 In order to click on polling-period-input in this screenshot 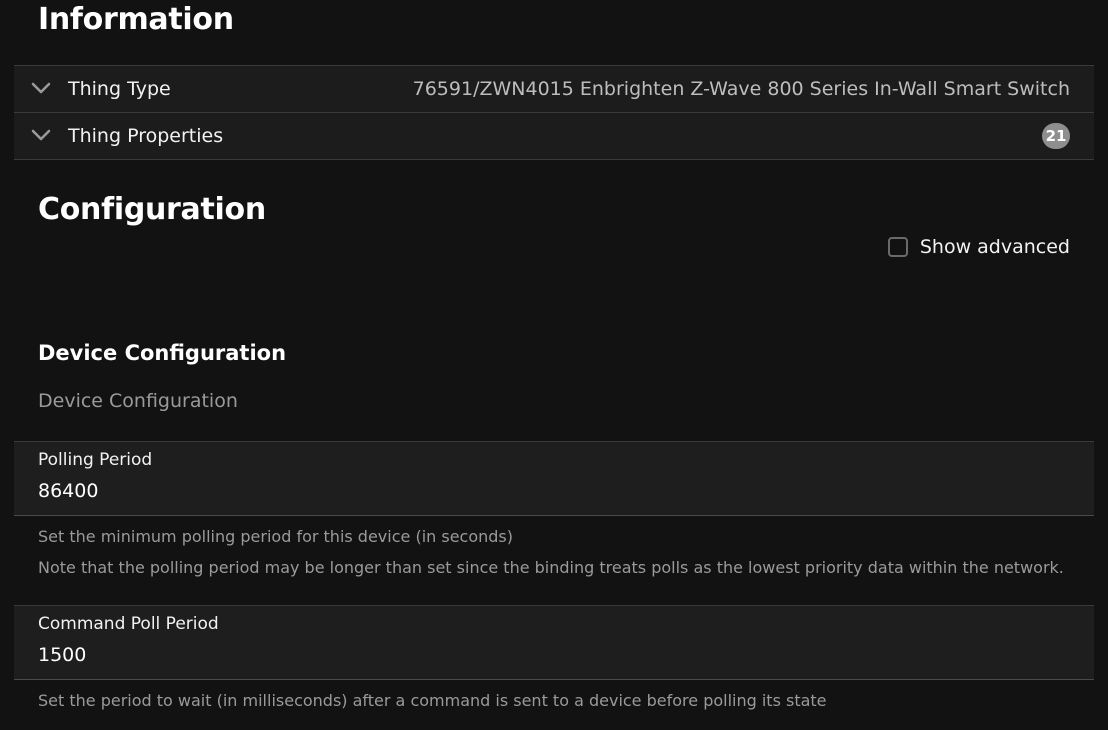, I will do `click(488, 491)`.